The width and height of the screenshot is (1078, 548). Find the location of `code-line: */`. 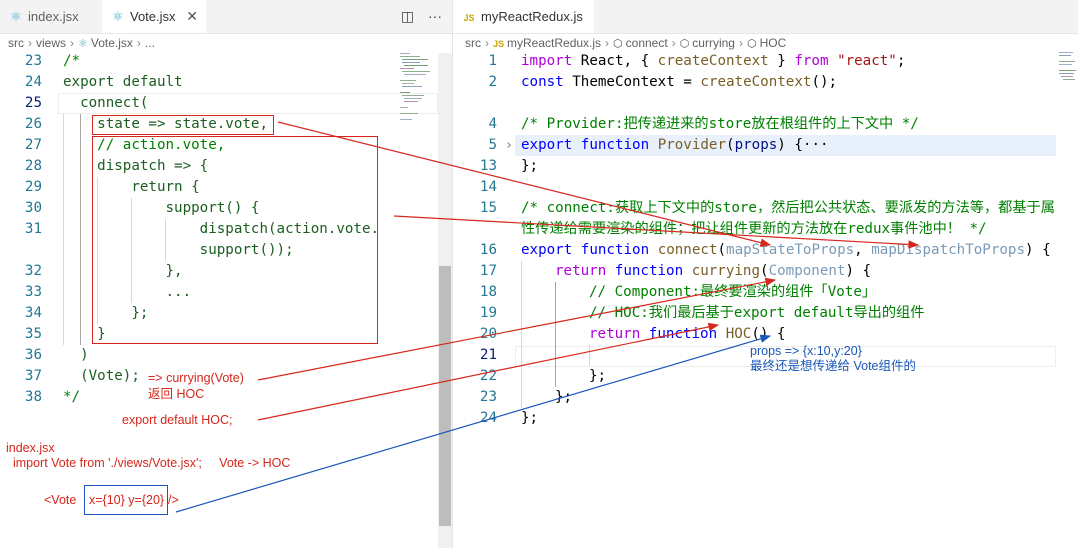

code-line: */ is located at coordinates (72, 397).